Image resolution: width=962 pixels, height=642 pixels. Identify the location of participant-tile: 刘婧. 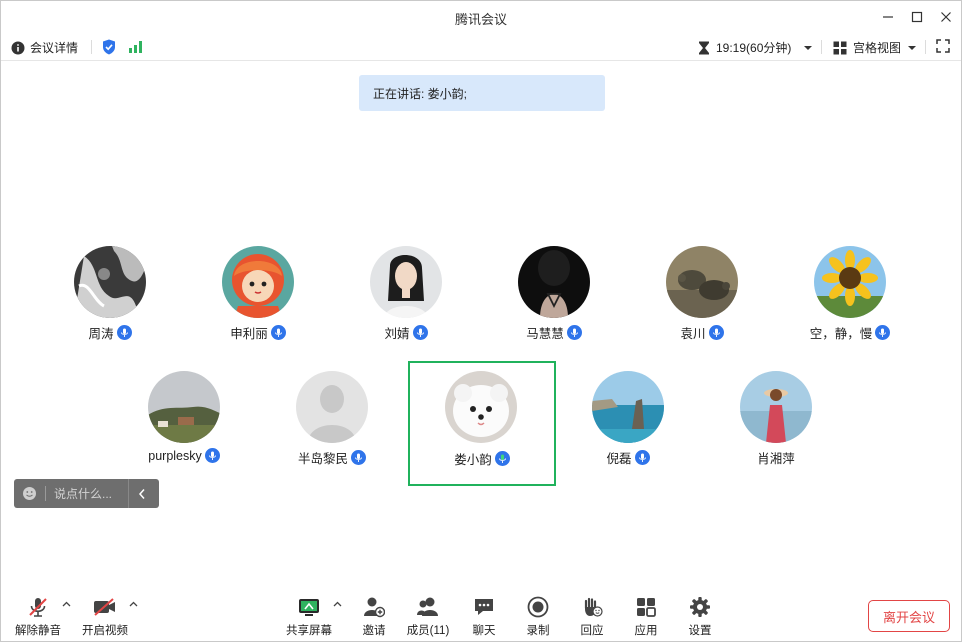
(406, 296).